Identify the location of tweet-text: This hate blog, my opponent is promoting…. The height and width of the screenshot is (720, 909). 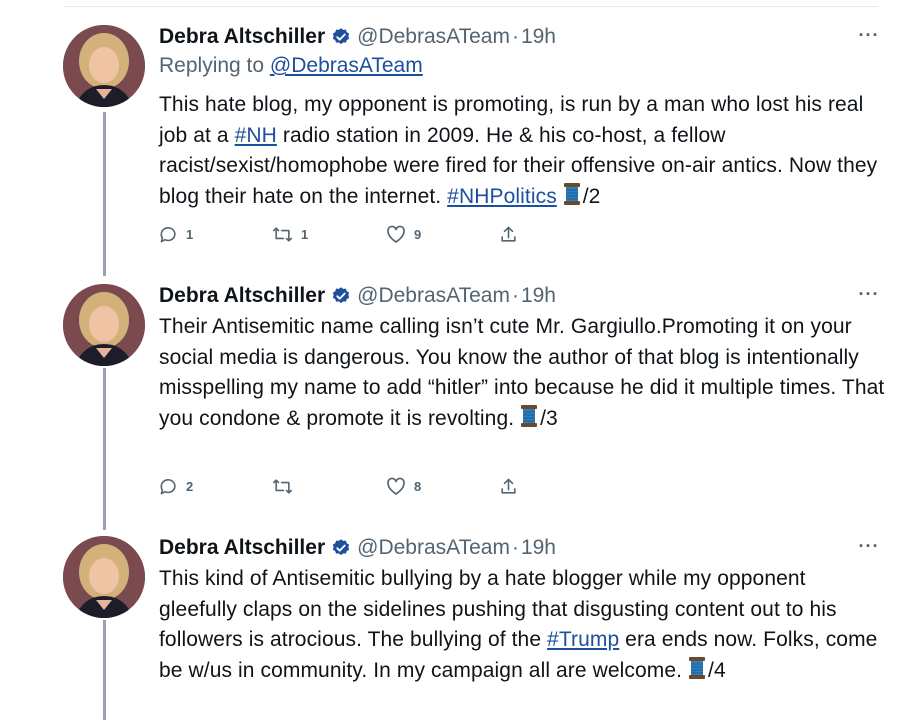
(524, 152).